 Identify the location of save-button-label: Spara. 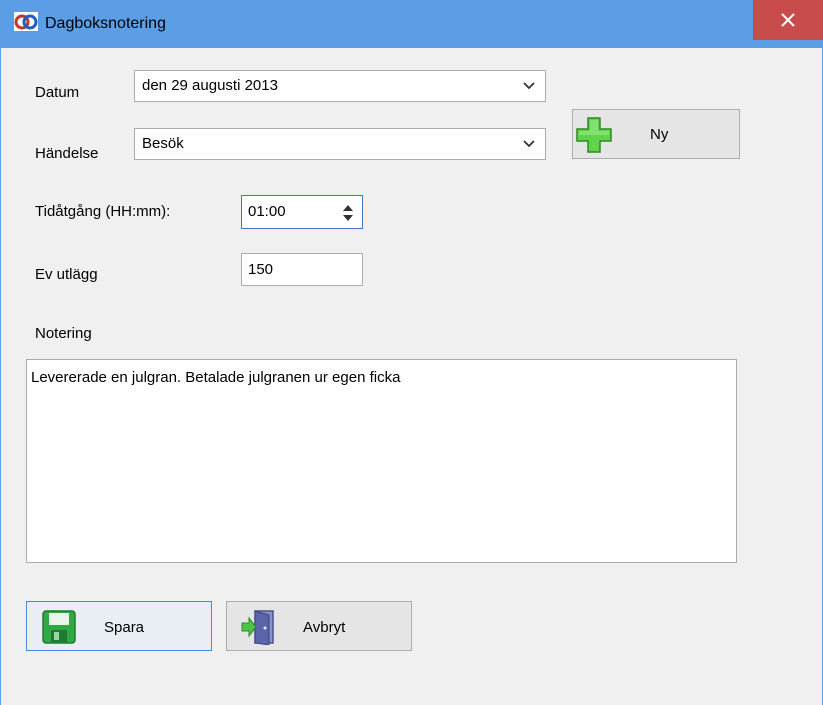
(124, 627).